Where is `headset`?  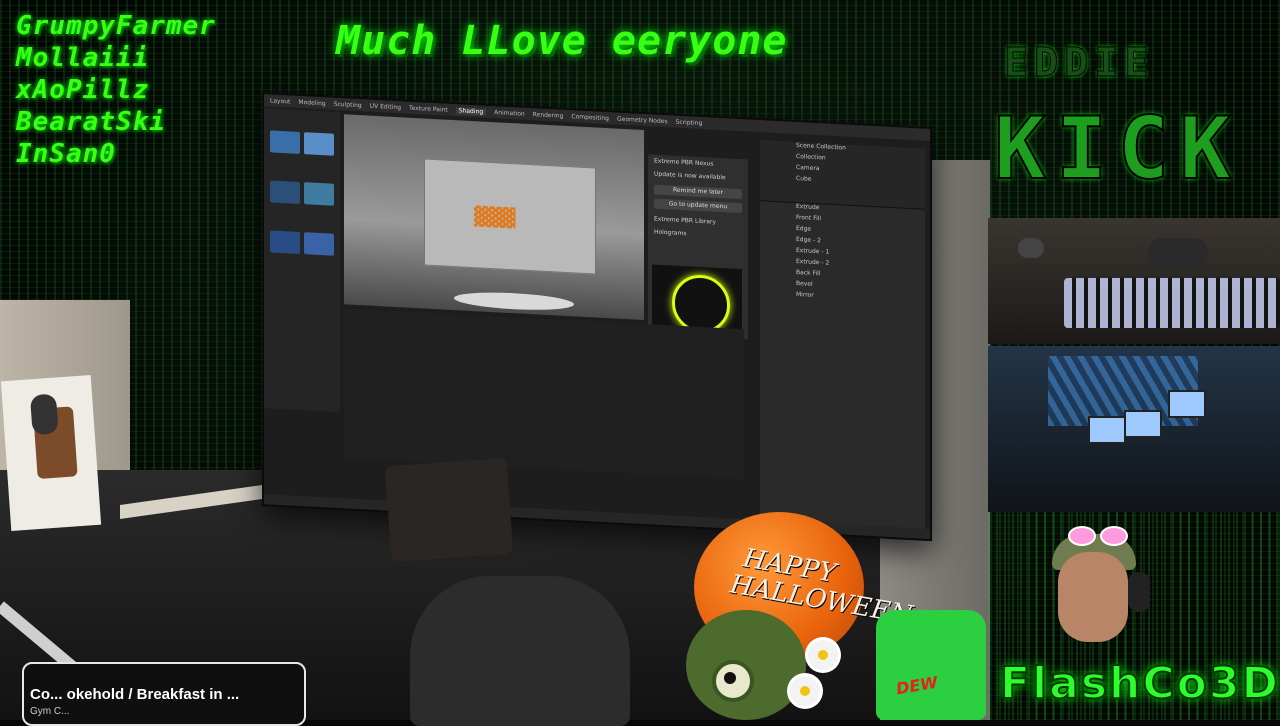
headset is located at coordinates (1139, 592).